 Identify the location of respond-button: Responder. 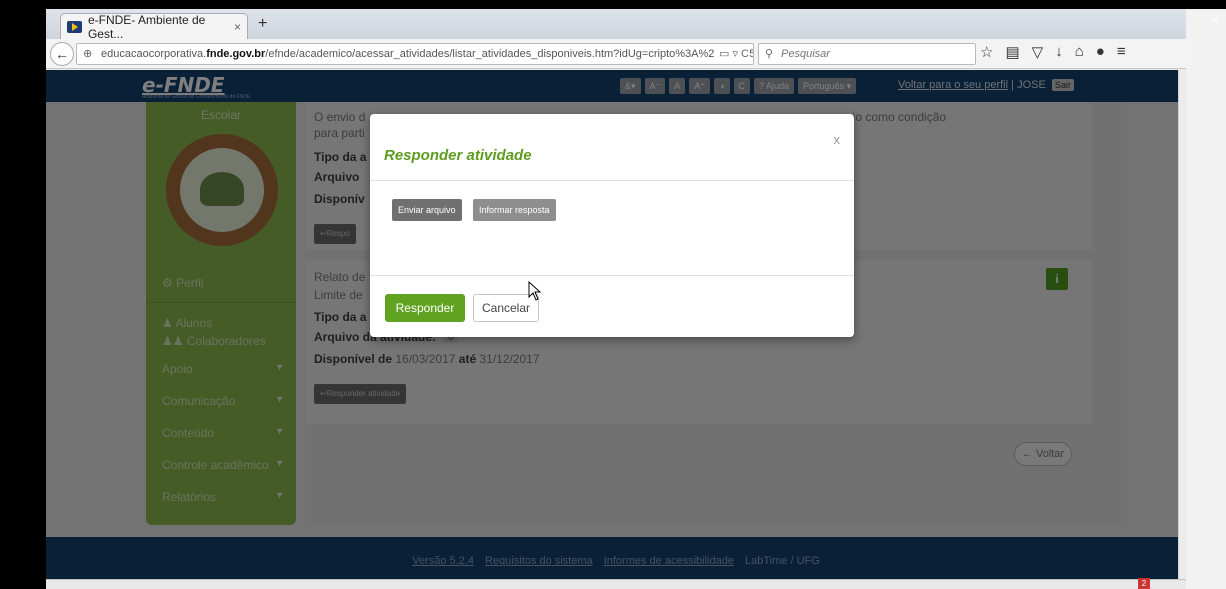
(425, 308).